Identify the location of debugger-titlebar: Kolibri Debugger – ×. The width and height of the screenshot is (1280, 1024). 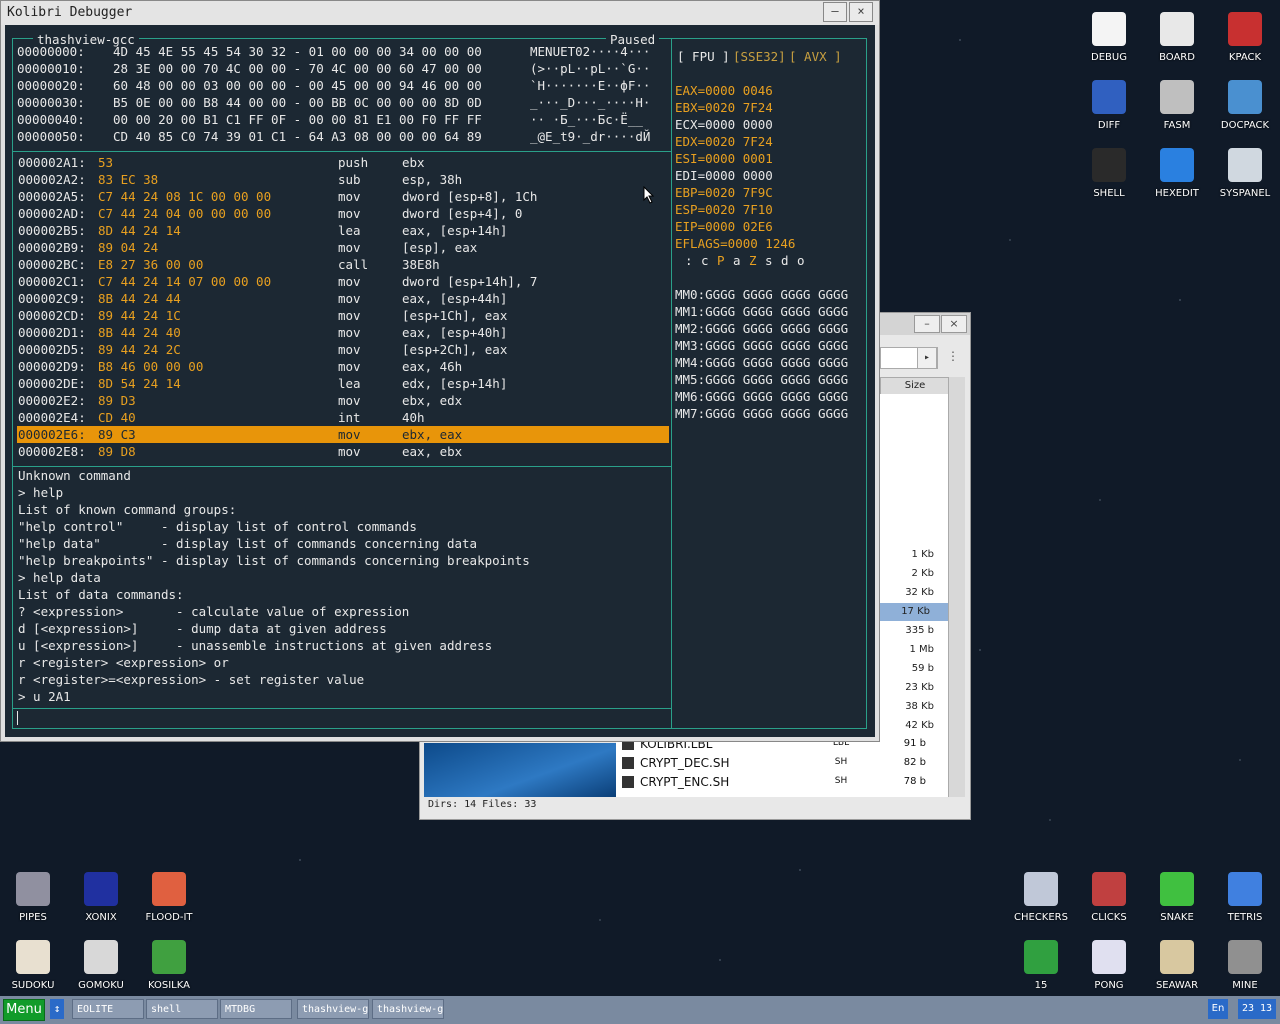
(440, 13).